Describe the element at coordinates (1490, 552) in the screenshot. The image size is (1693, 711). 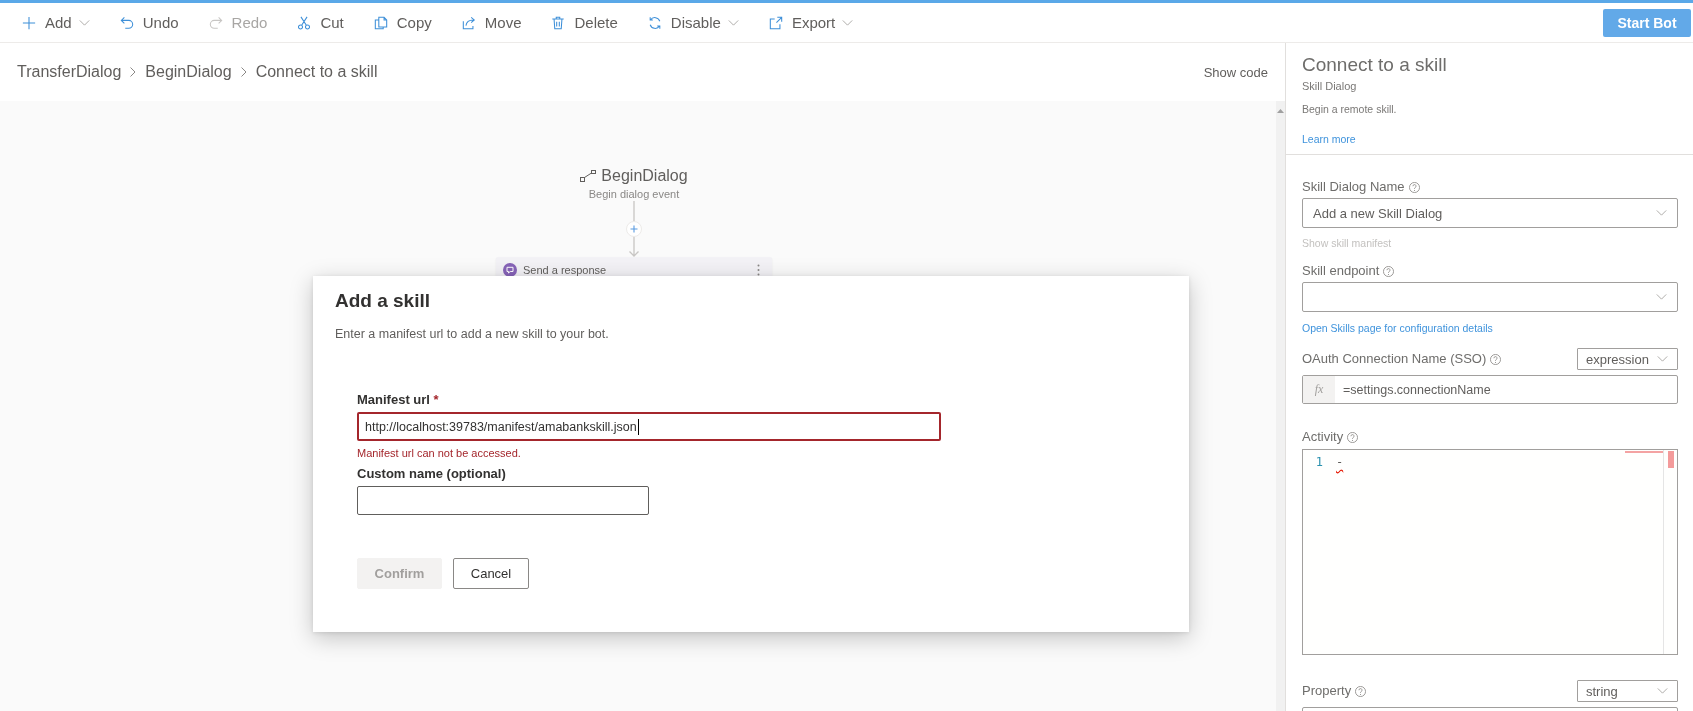
I see `code-editor: 1 -` at that location.